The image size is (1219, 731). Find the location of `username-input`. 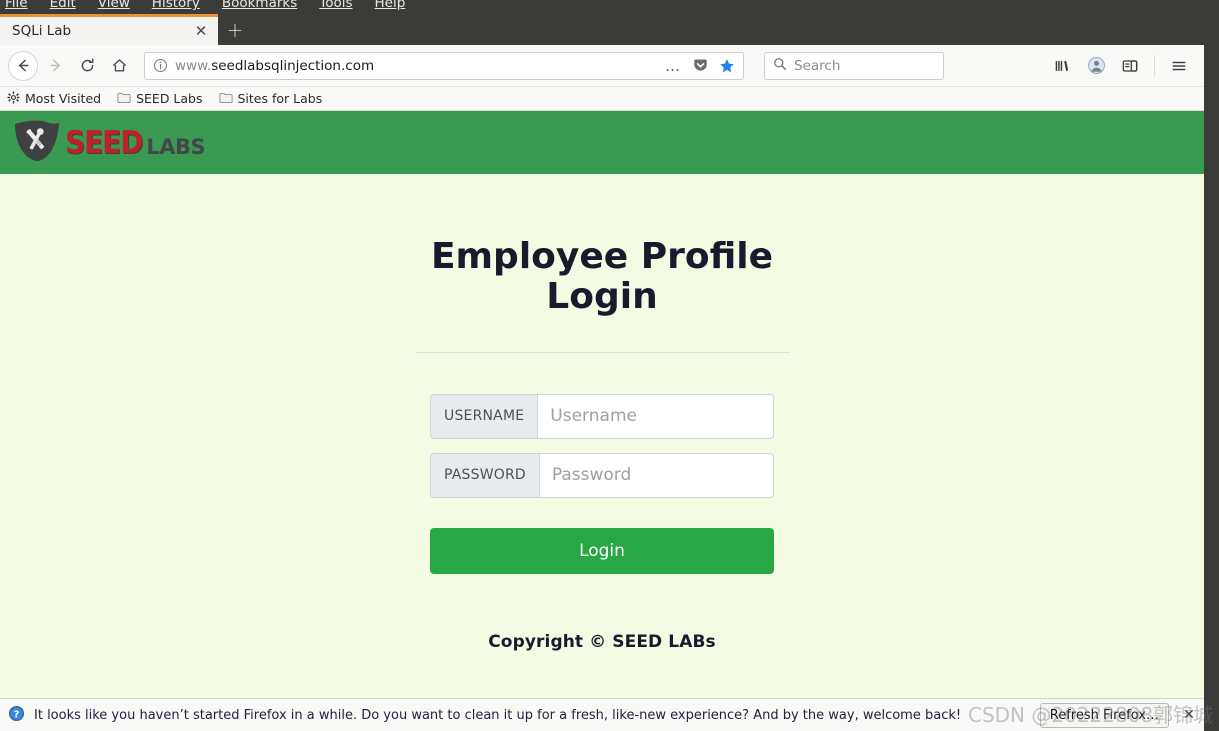

username-input is located at coordinates (655, 416).